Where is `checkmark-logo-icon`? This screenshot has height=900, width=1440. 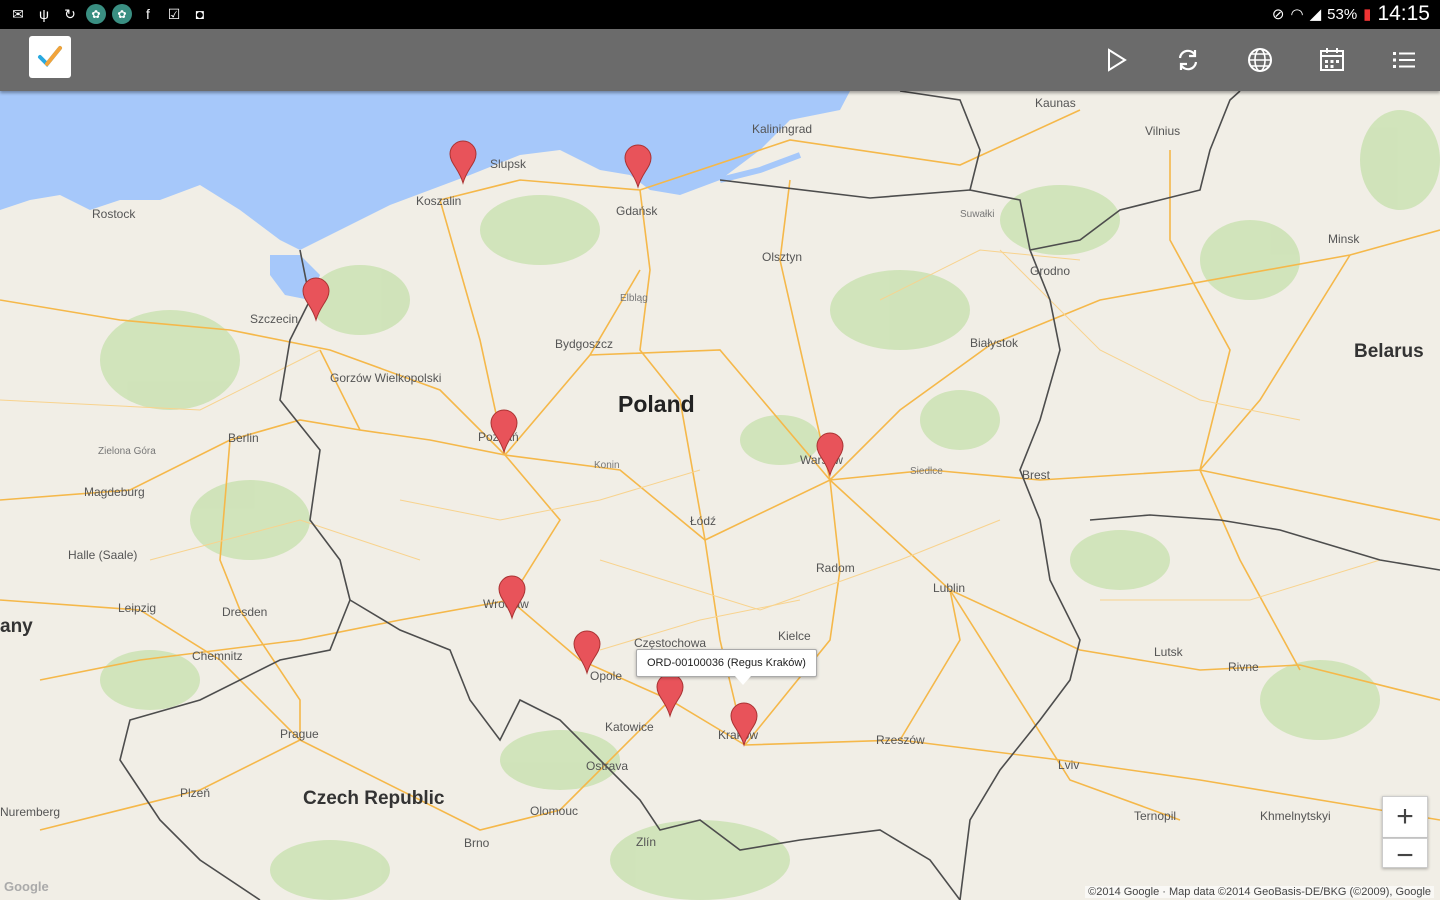 checkmark-logo-icon is located at coordinates (50, 56).